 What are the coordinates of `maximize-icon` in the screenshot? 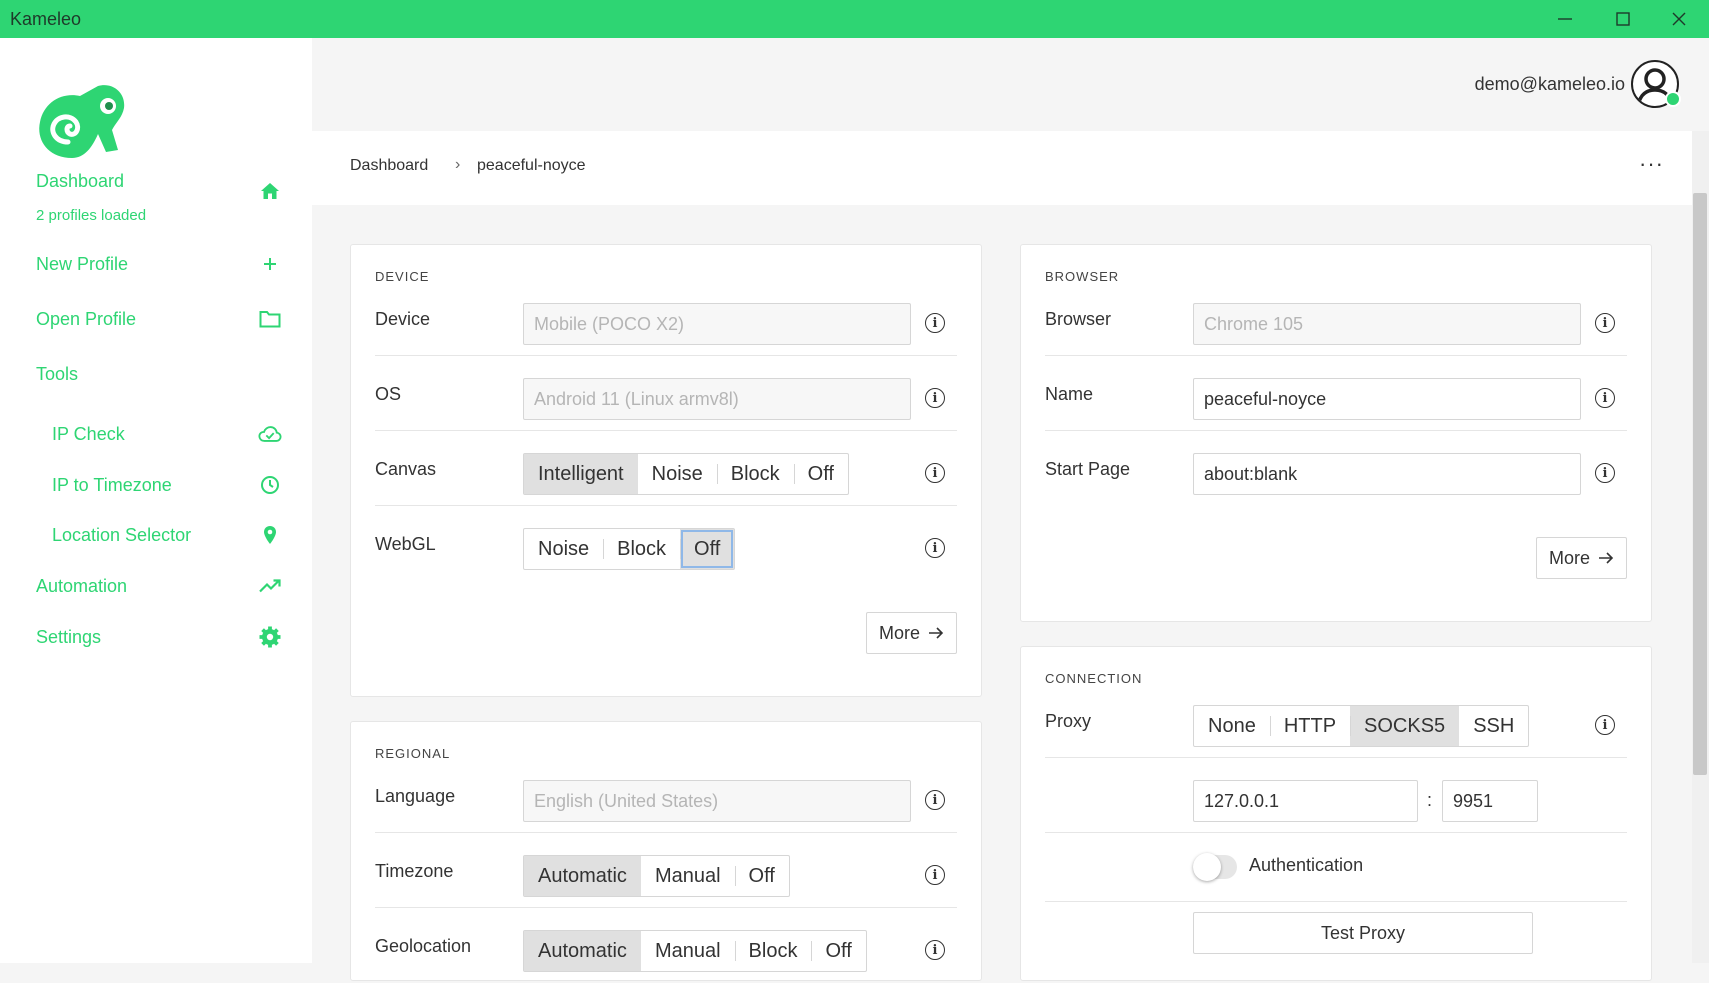 It's located at (1623, 19).